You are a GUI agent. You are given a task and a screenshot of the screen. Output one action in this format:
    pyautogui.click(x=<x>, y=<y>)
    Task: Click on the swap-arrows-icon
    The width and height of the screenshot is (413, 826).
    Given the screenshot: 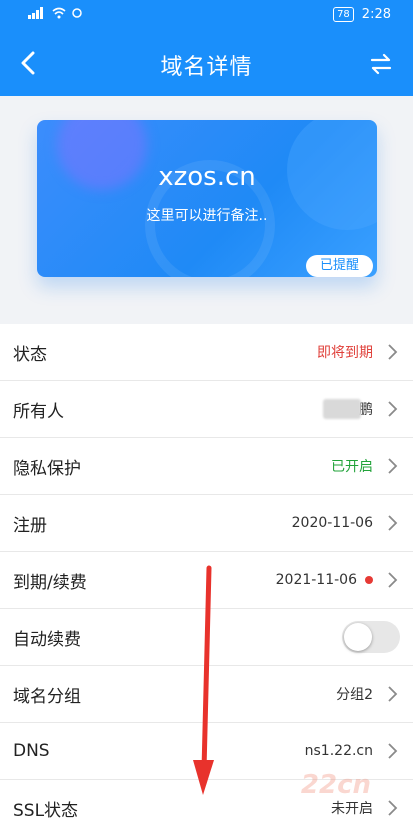 What is the action you would take?
    pyautogui.click(x=381, y=64)
    